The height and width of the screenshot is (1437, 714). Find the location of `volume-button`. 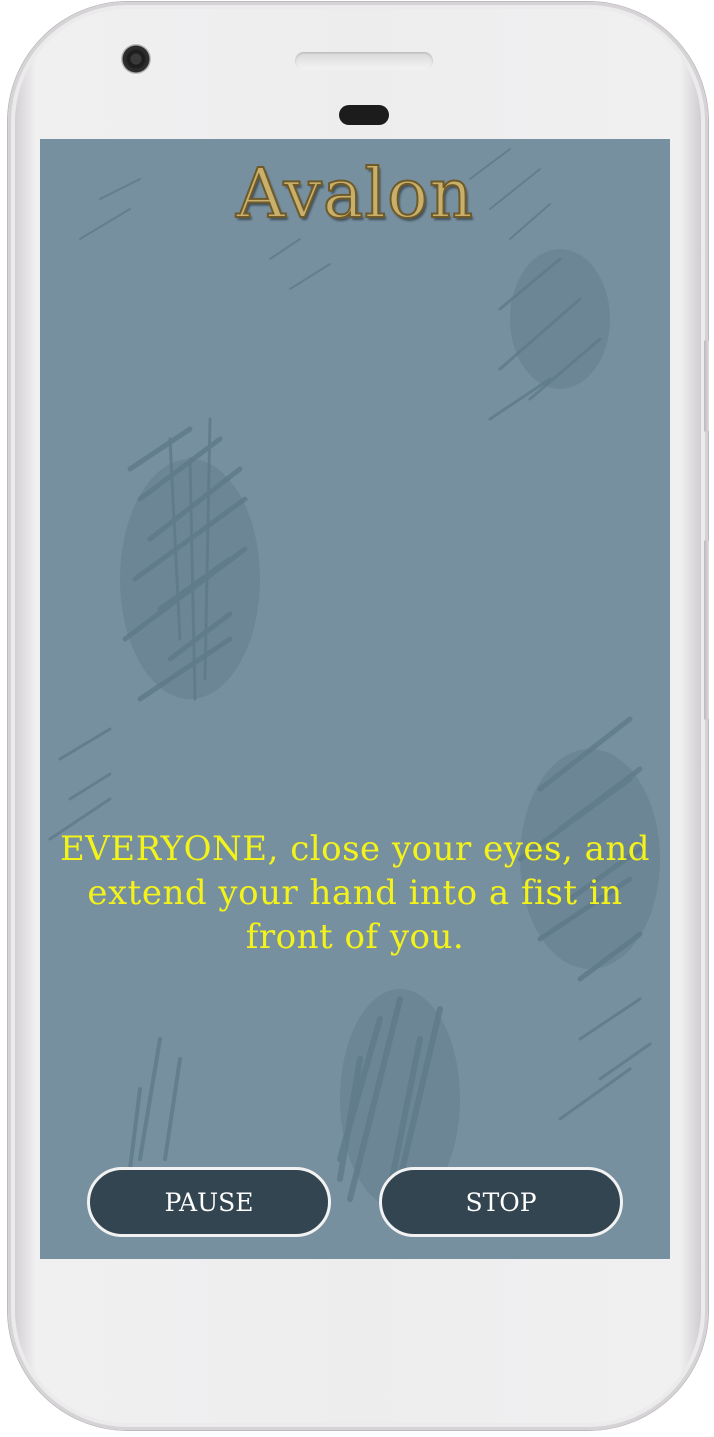

volume-button is located at coordinates (706, 386).